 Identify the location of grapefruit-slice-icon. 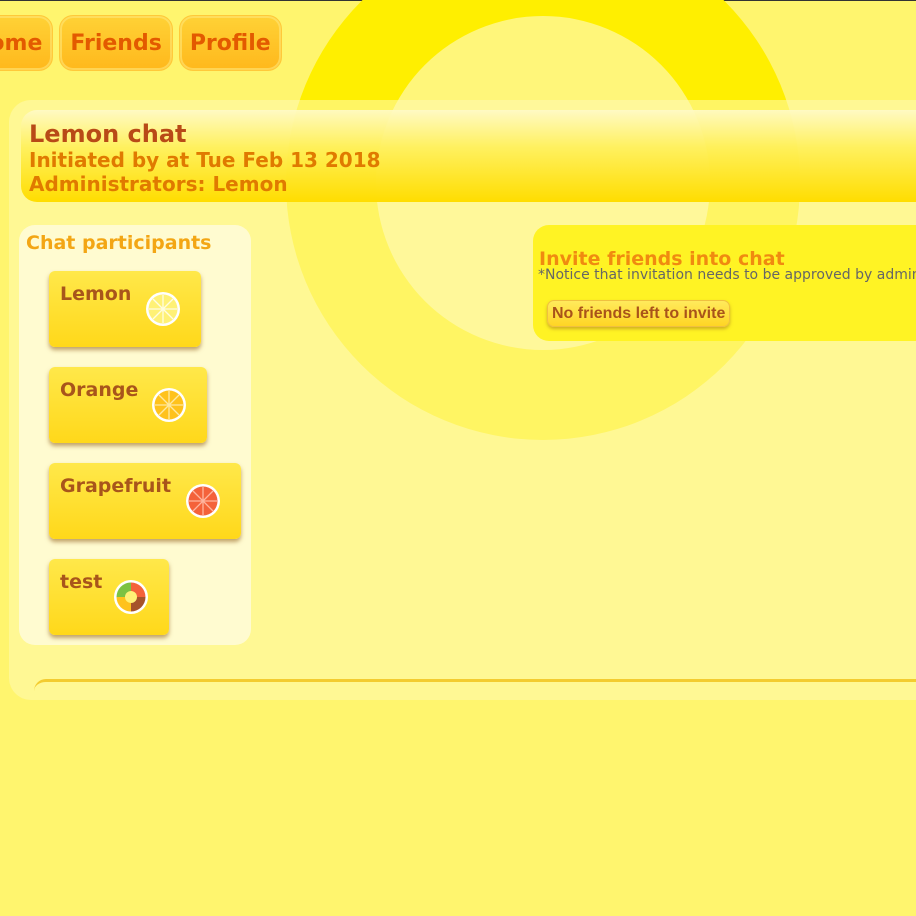
(203, 501).